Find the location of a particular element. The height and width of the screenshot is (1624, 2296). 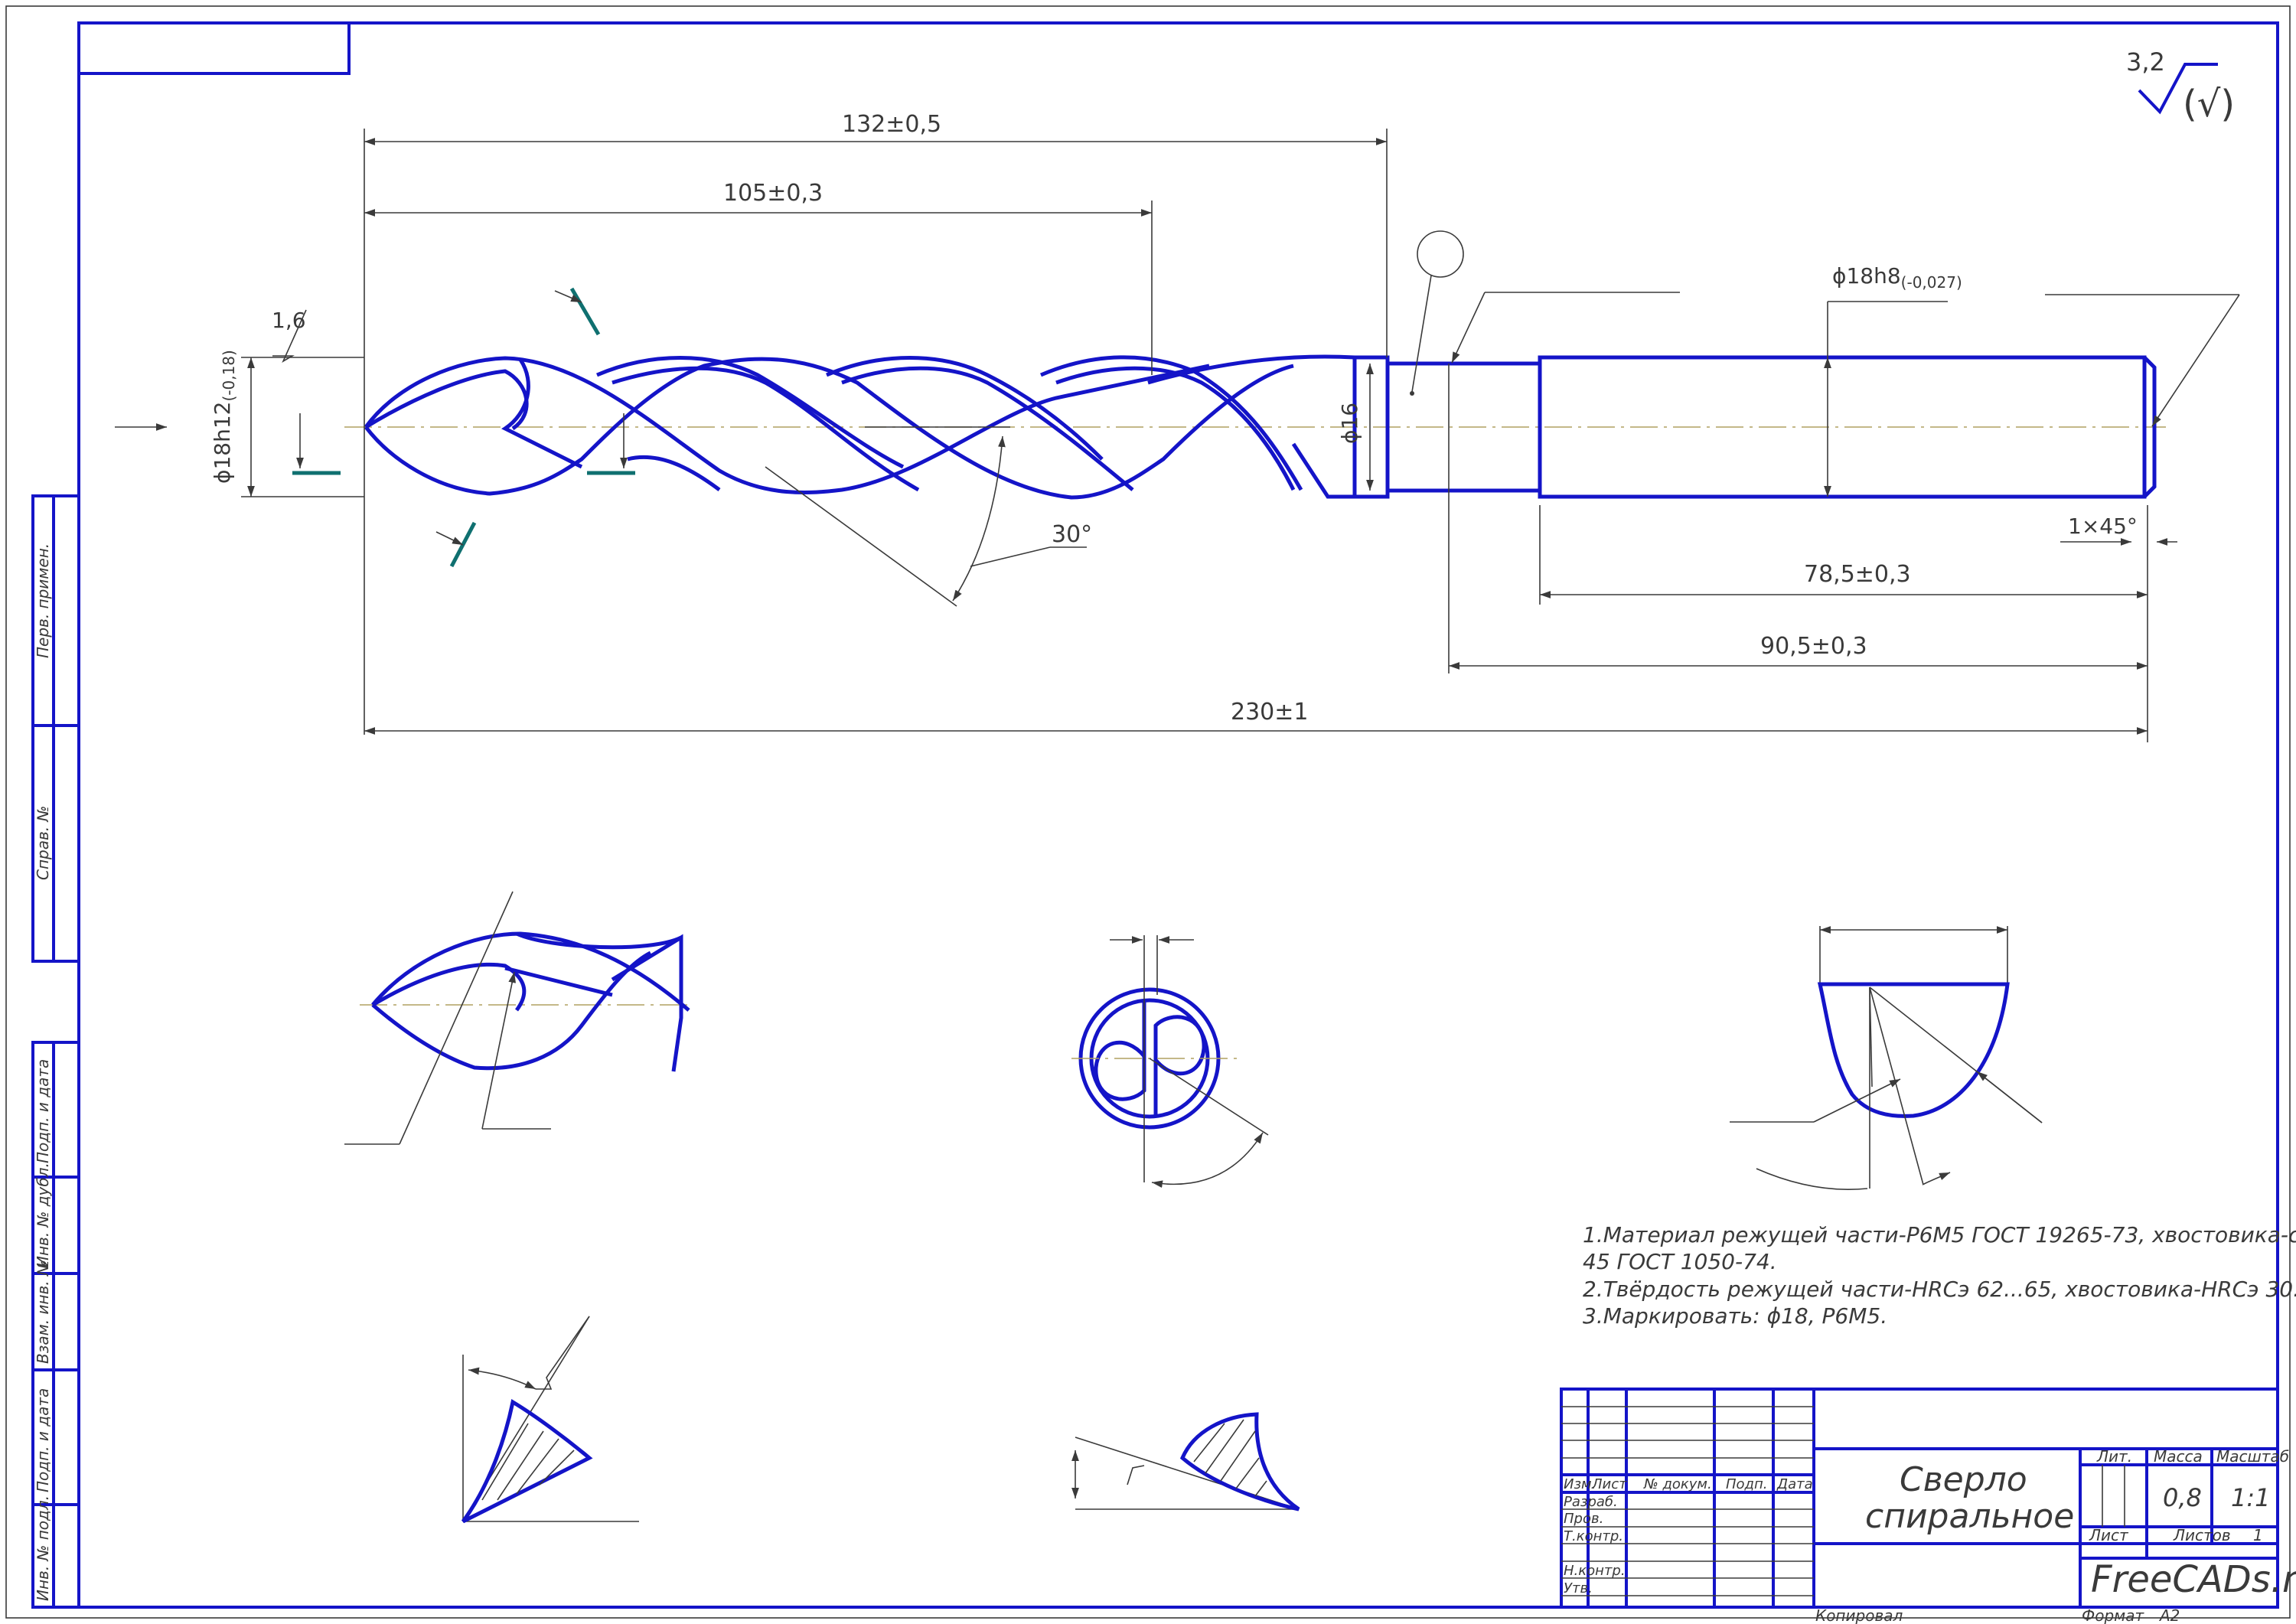

section-bb-detail is located at coordinates (517, 1018).